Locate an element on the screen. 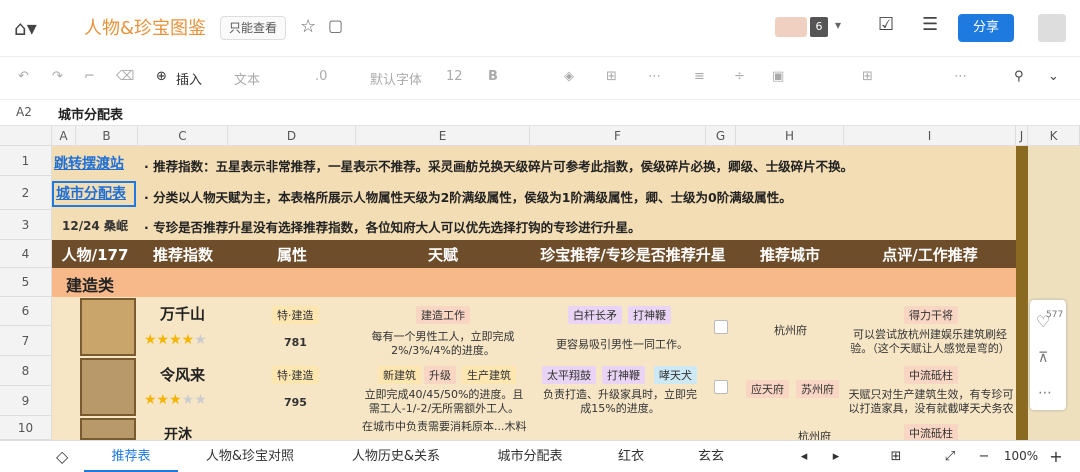 This screenshot has height=472, width=1080. zoom-out-icon: − is located at coordinates (984, 456).